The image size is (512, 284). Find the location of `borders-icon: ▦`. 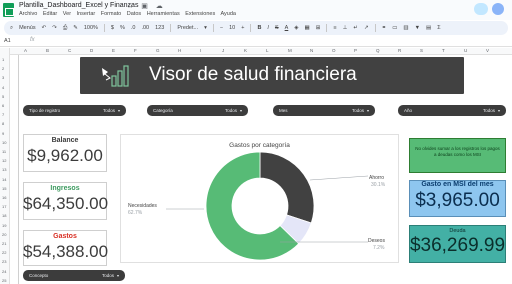

borders-icon: ▦ is located at coordinates (307, 28).